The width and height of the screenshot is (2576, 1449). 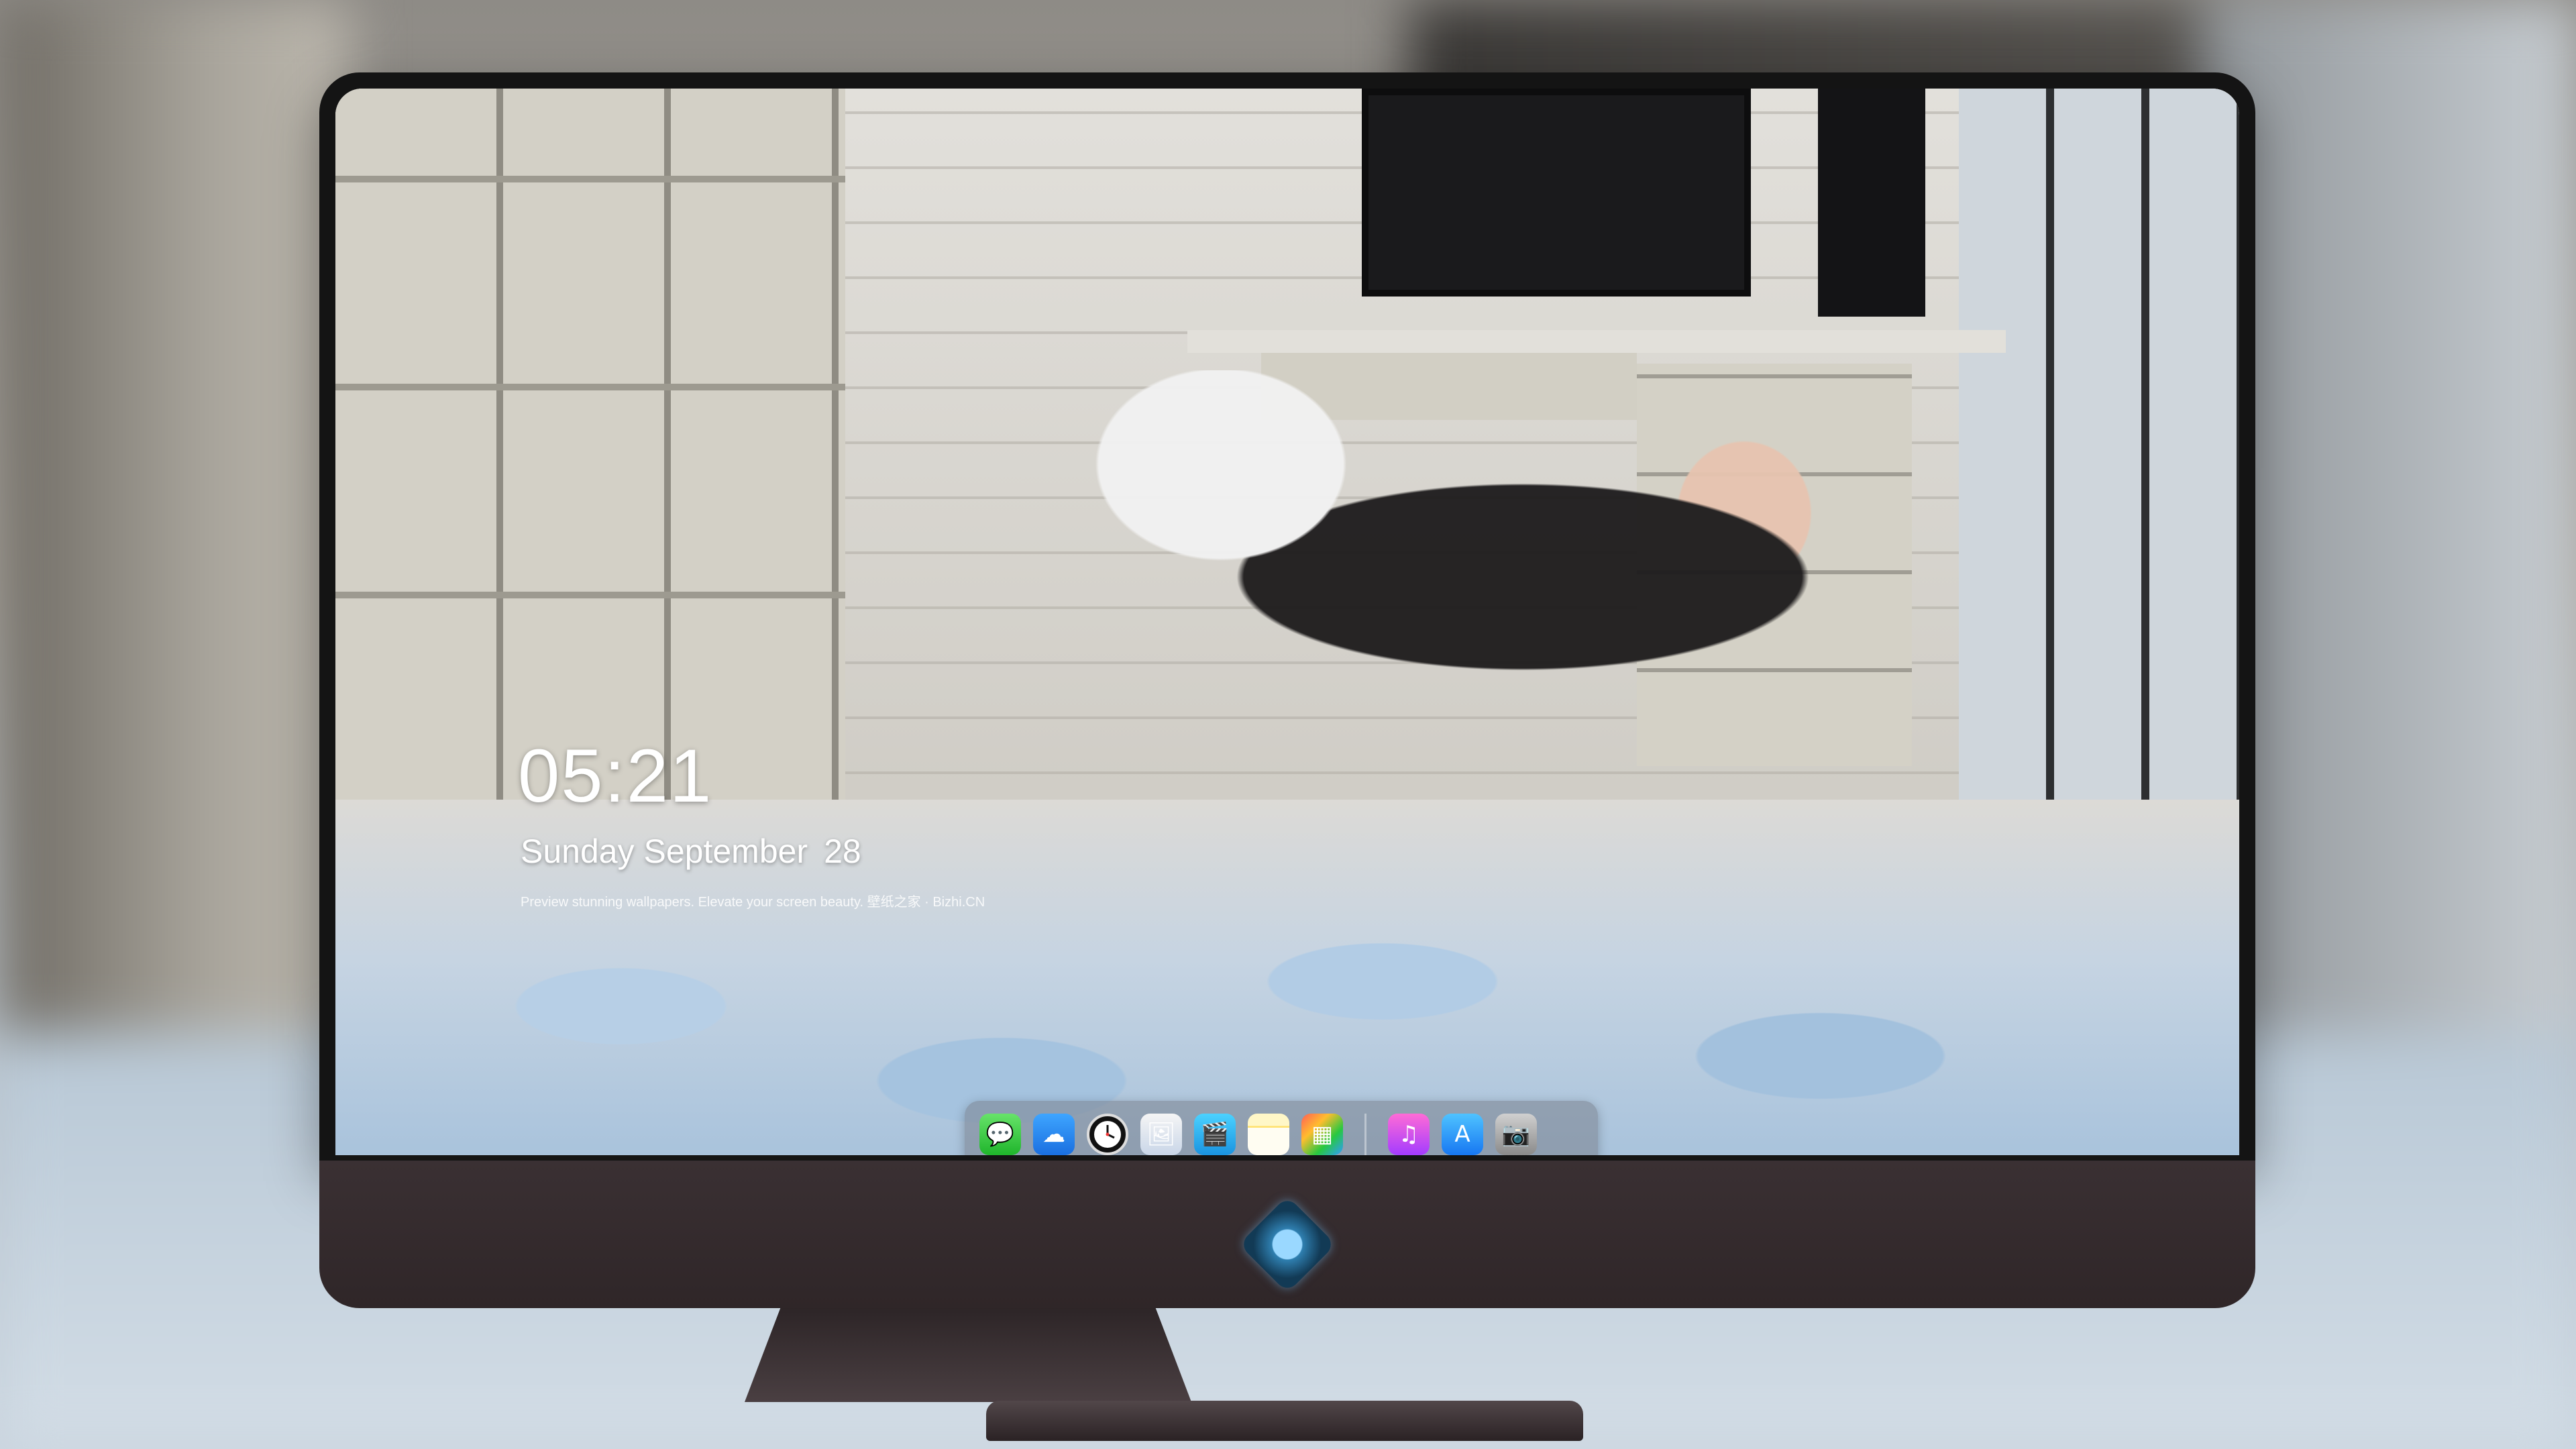 I want to click on wallpaper-tv, so click(x=1556, y=193).